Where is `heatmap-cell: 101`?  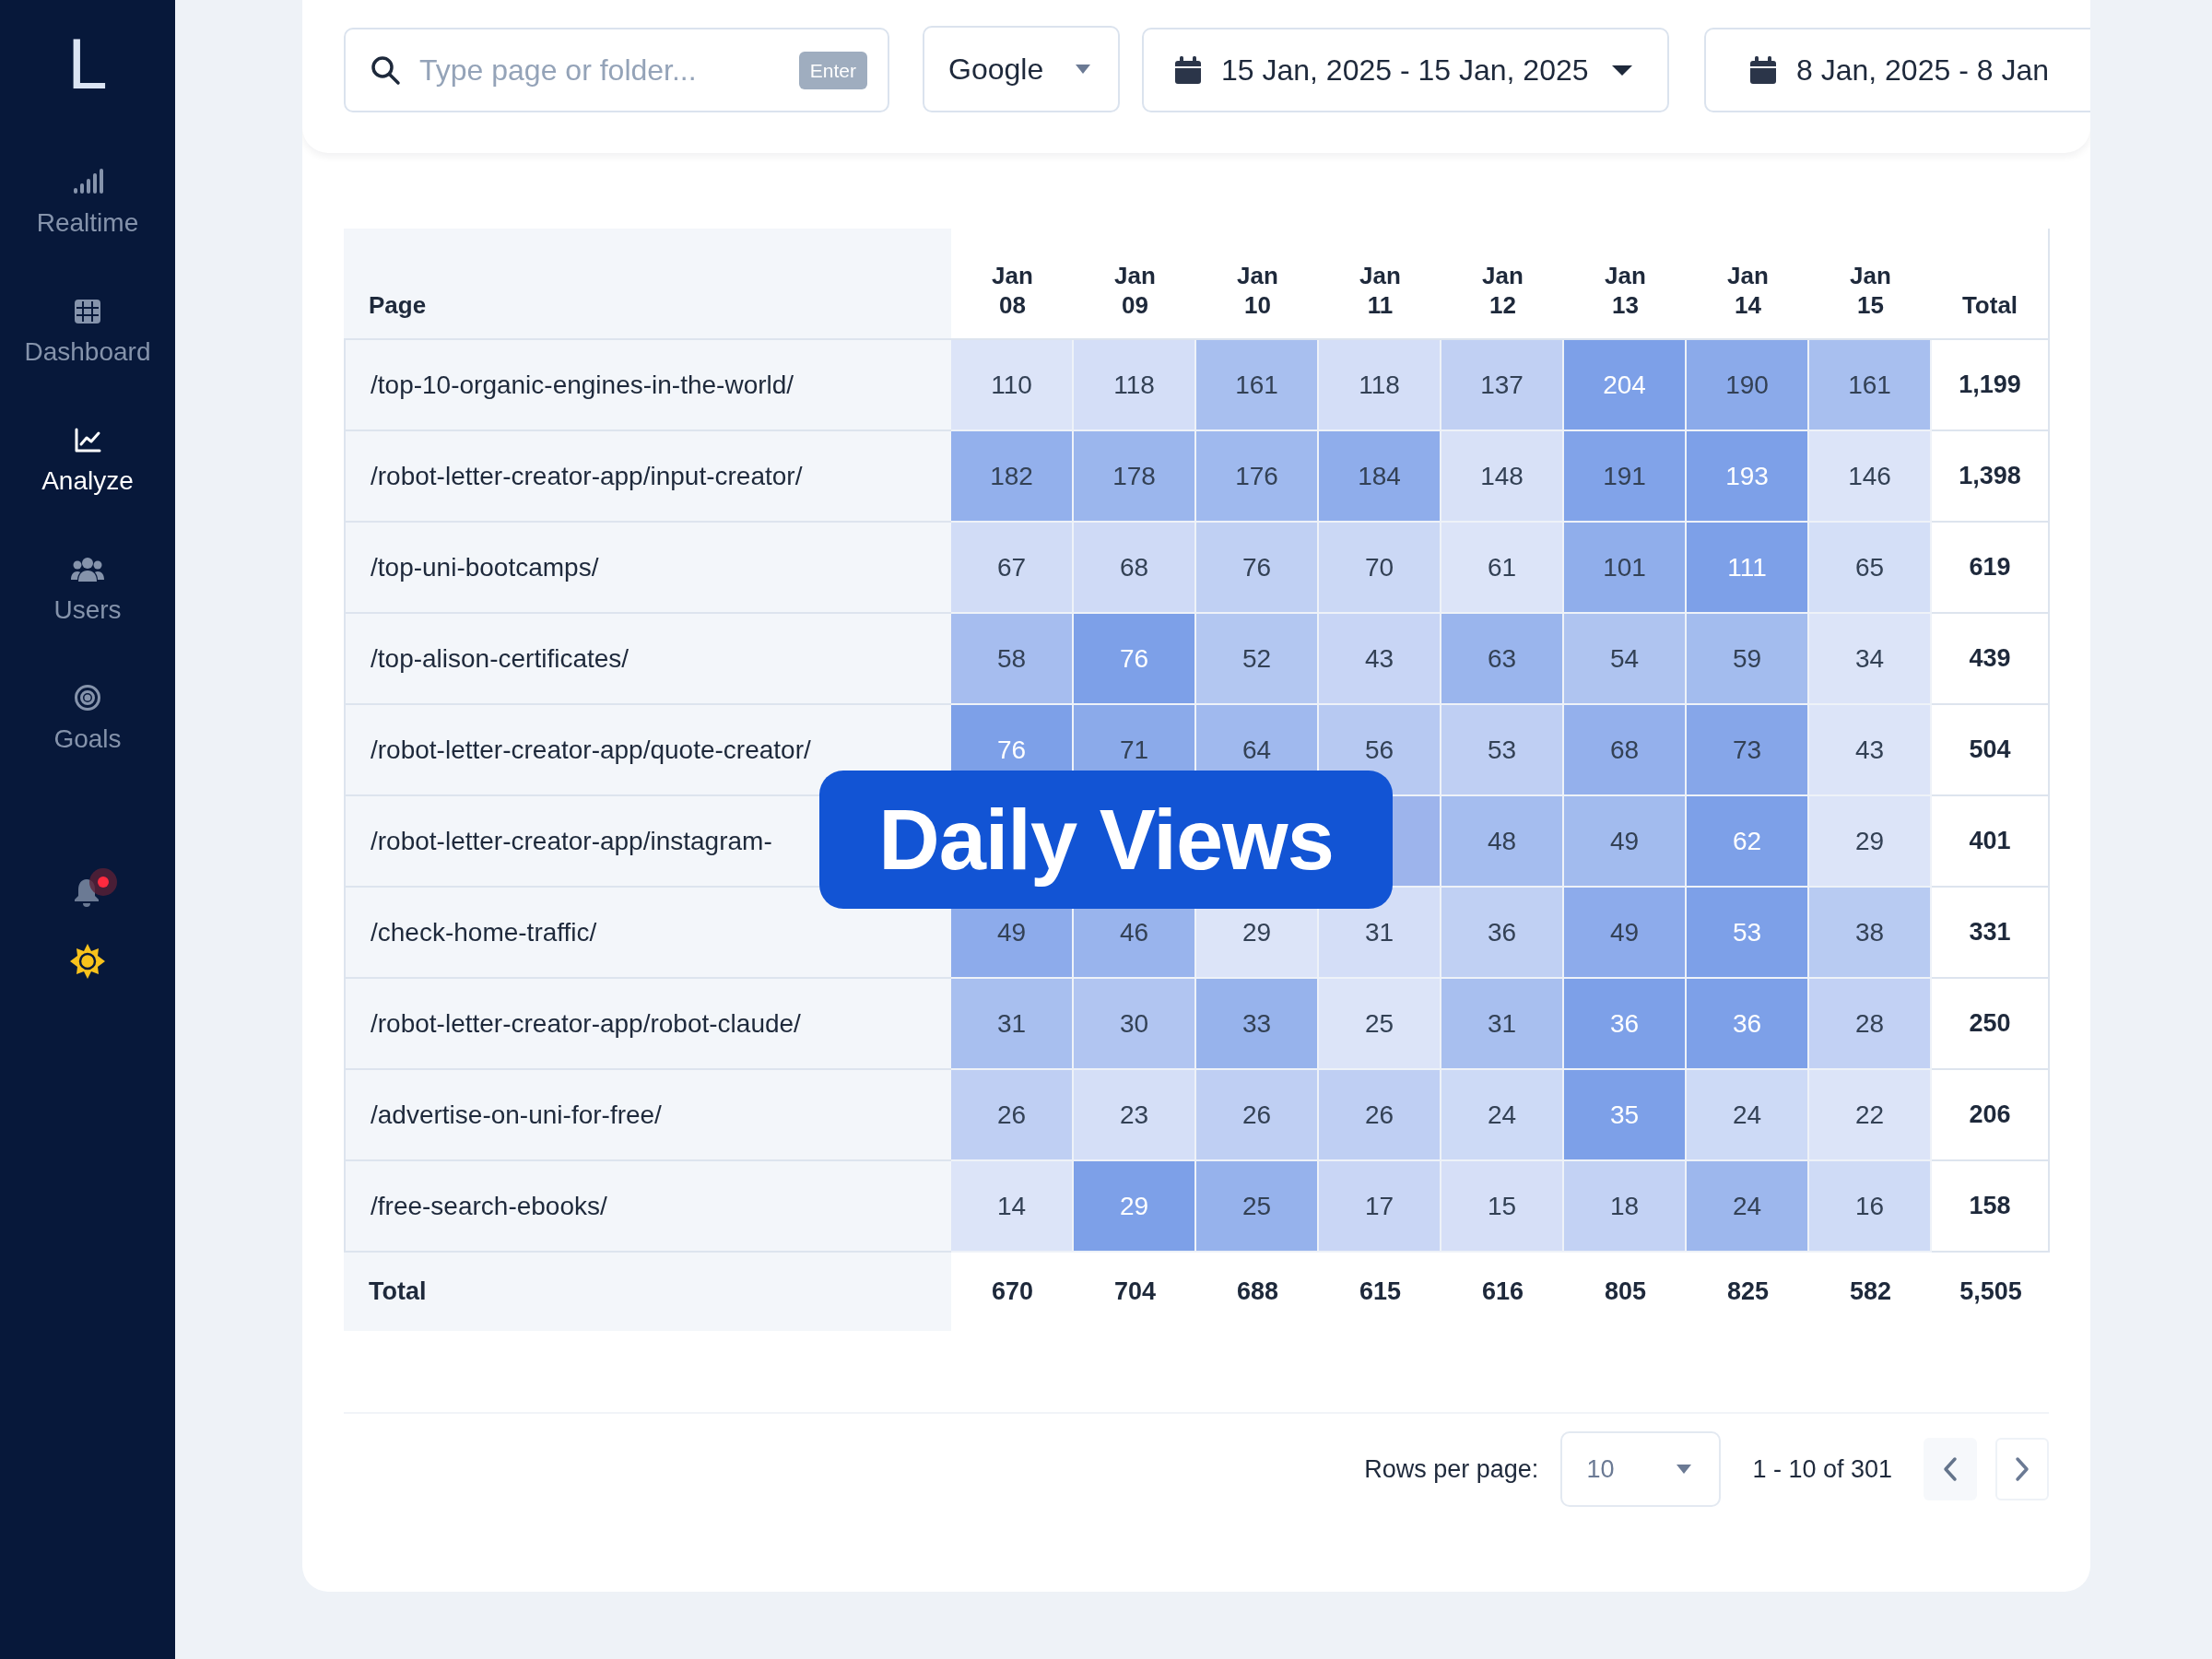
heatmap-cell: 101 is located at coordinates (1625, 568).